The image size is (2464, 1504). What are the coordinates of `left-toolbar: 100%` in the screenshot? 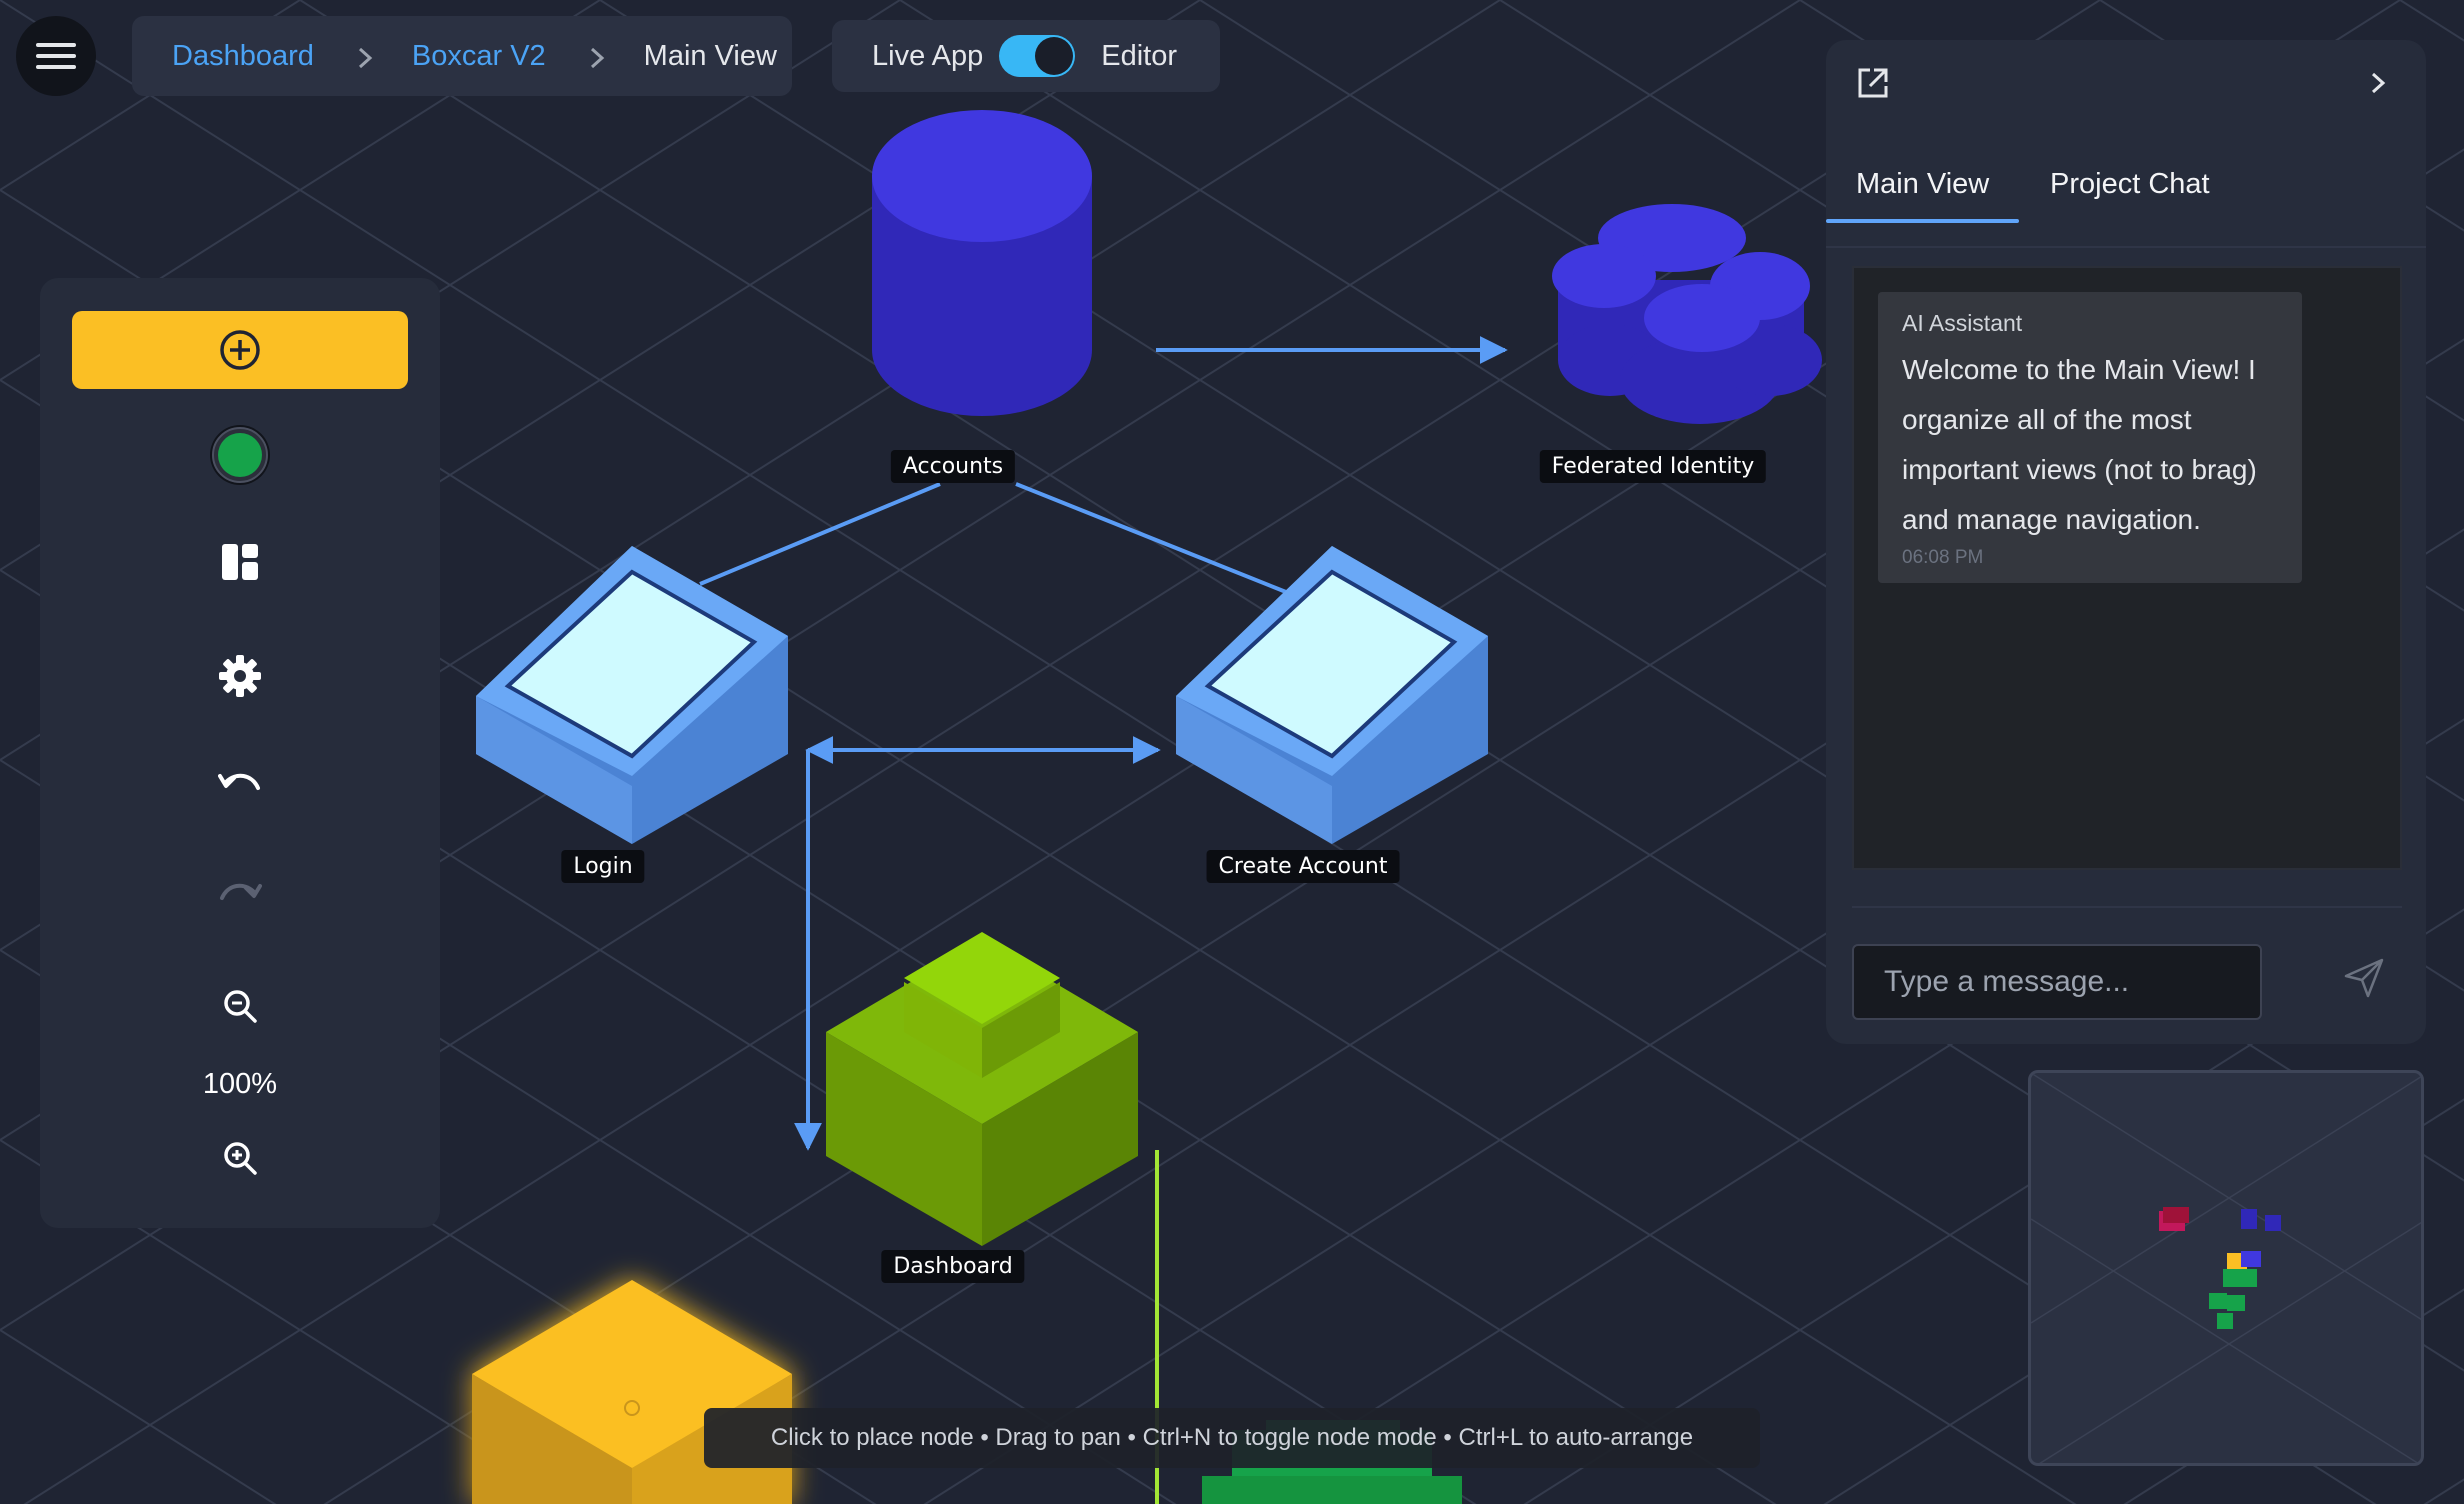 It's located at (240, 753).